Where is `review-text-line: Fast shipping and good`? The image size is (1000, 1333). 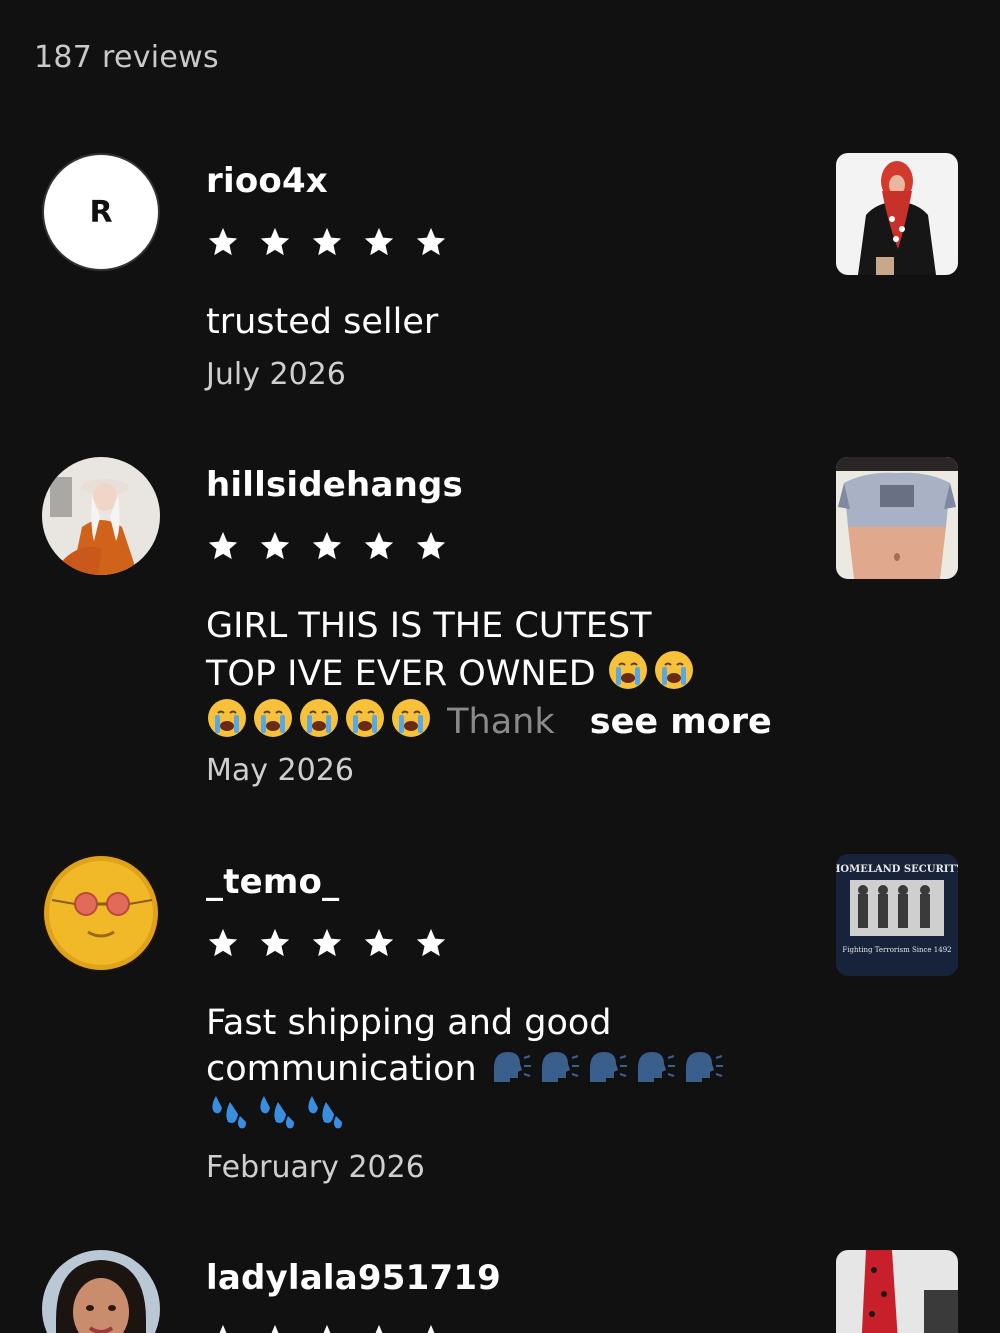 review-text-line: Fast shipping and good is located at coordinates (409, 1023).